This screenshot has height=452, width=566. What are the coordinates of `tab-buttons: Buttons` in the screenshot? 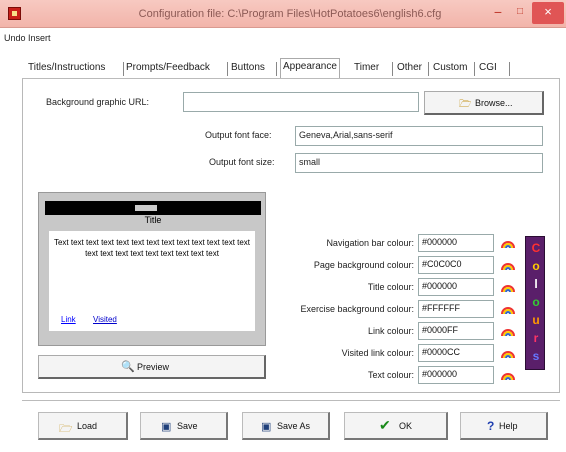 It's located at (248, 69).